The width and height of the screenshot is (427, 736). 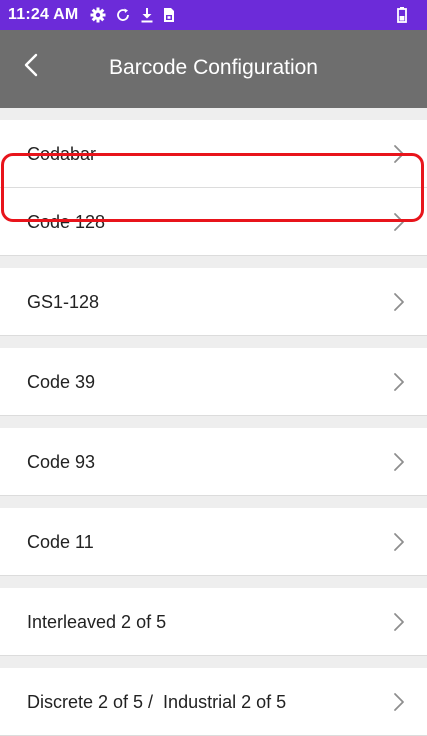 I want to click on battery-icon, so click(x=402, y=17).